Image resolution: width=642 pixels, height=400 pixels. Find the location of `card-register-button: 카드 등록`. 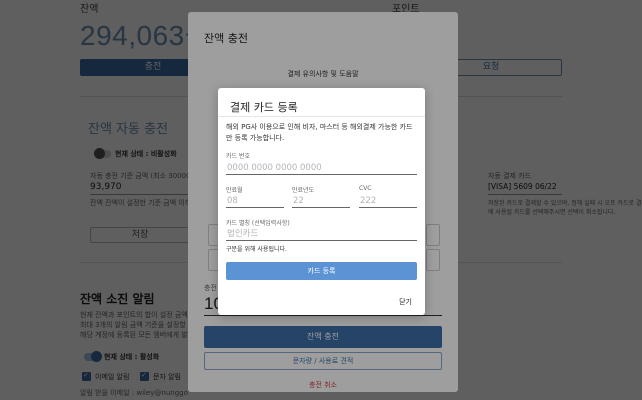

card-register-button: 카드 등록 is located at coordinates (321, 271).